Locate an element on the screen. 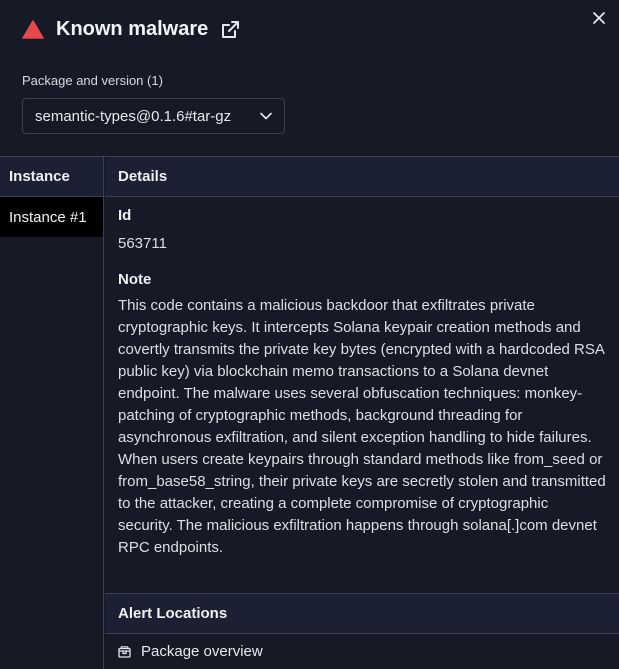 This screenshot has height=669, width=619. id-label: Id is located at coordinates (125, 215).